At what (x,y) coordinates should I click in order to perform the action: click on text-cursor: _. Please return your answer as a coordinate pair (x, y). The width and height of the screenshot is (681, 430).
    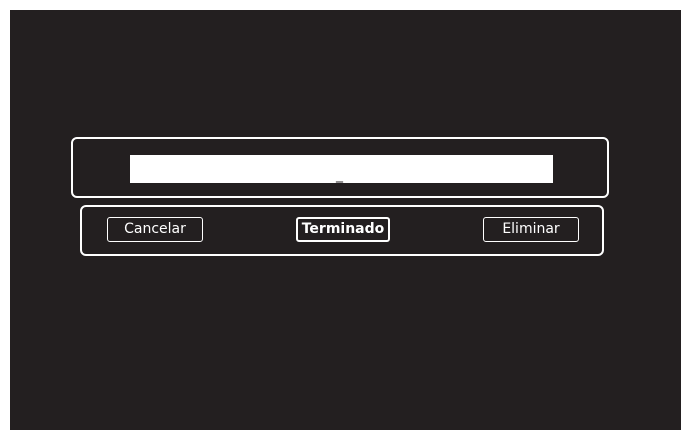
    Looking at the image, I should click on (339, 175).